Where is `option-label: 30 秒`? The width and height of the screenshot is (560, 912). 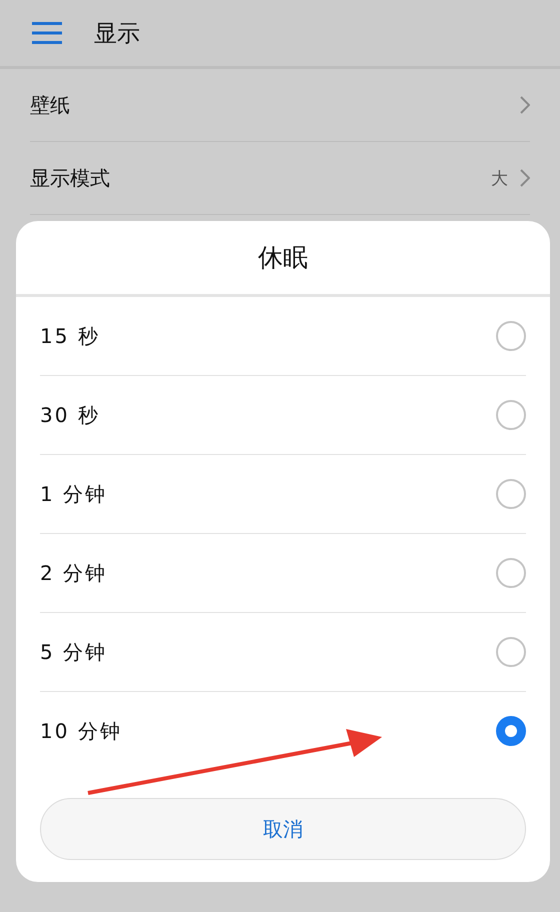 option-label: 30 秒 is located at coordinates (268, 415).